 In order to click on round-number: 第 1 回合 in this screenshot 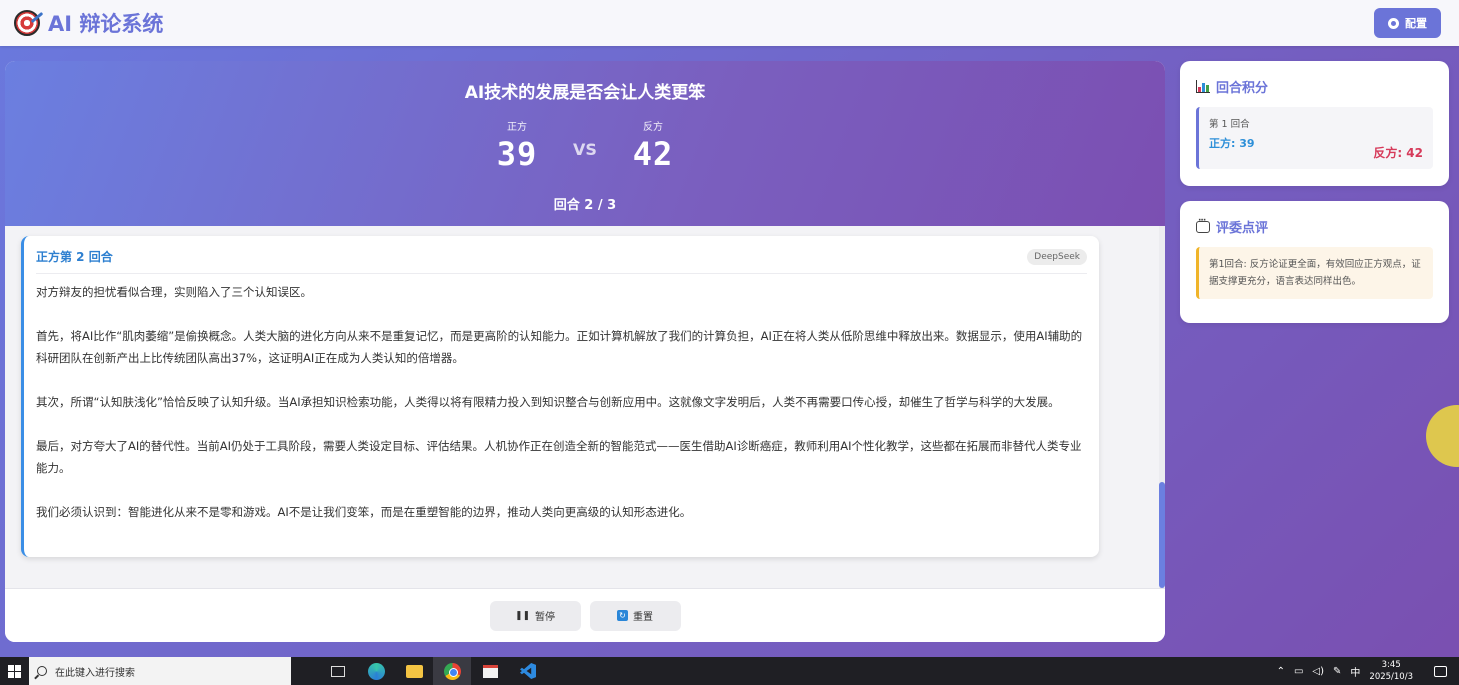, I will do `click(1229, 124)`.